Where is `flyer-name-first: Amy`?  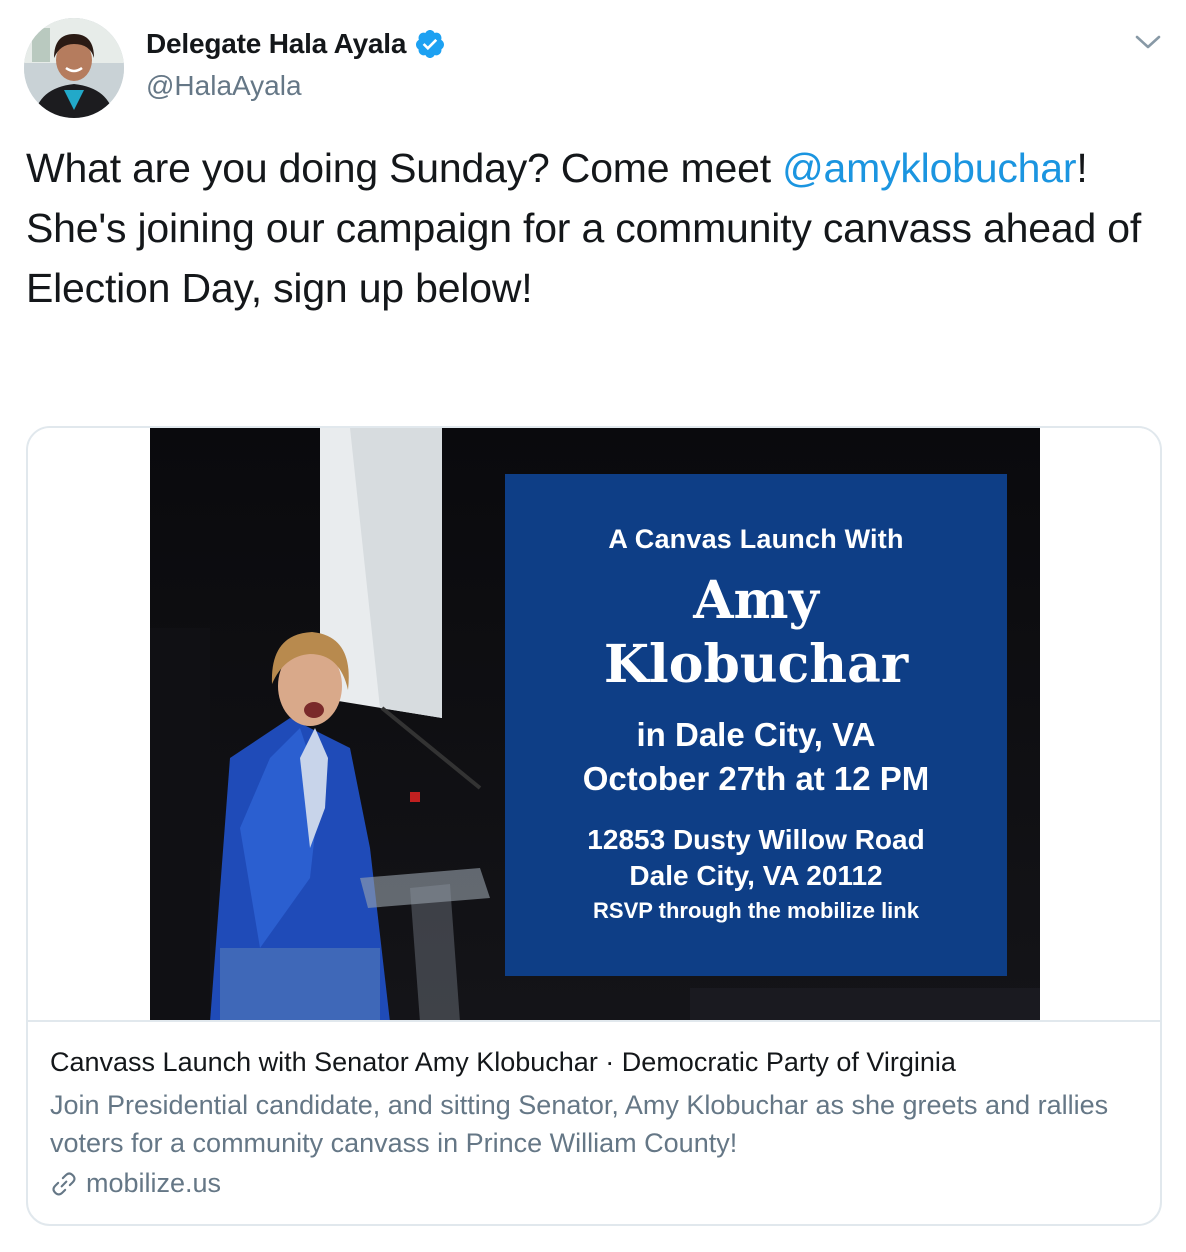
flyer-name-first: Amy is located at coordinates (756, 600).